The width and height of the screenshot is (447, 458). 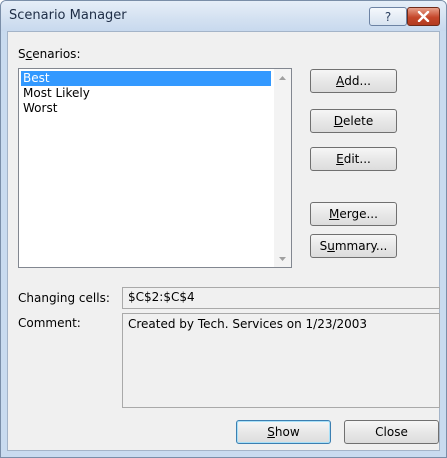 I want to click on close-window-button, so click(x=423, y=16).